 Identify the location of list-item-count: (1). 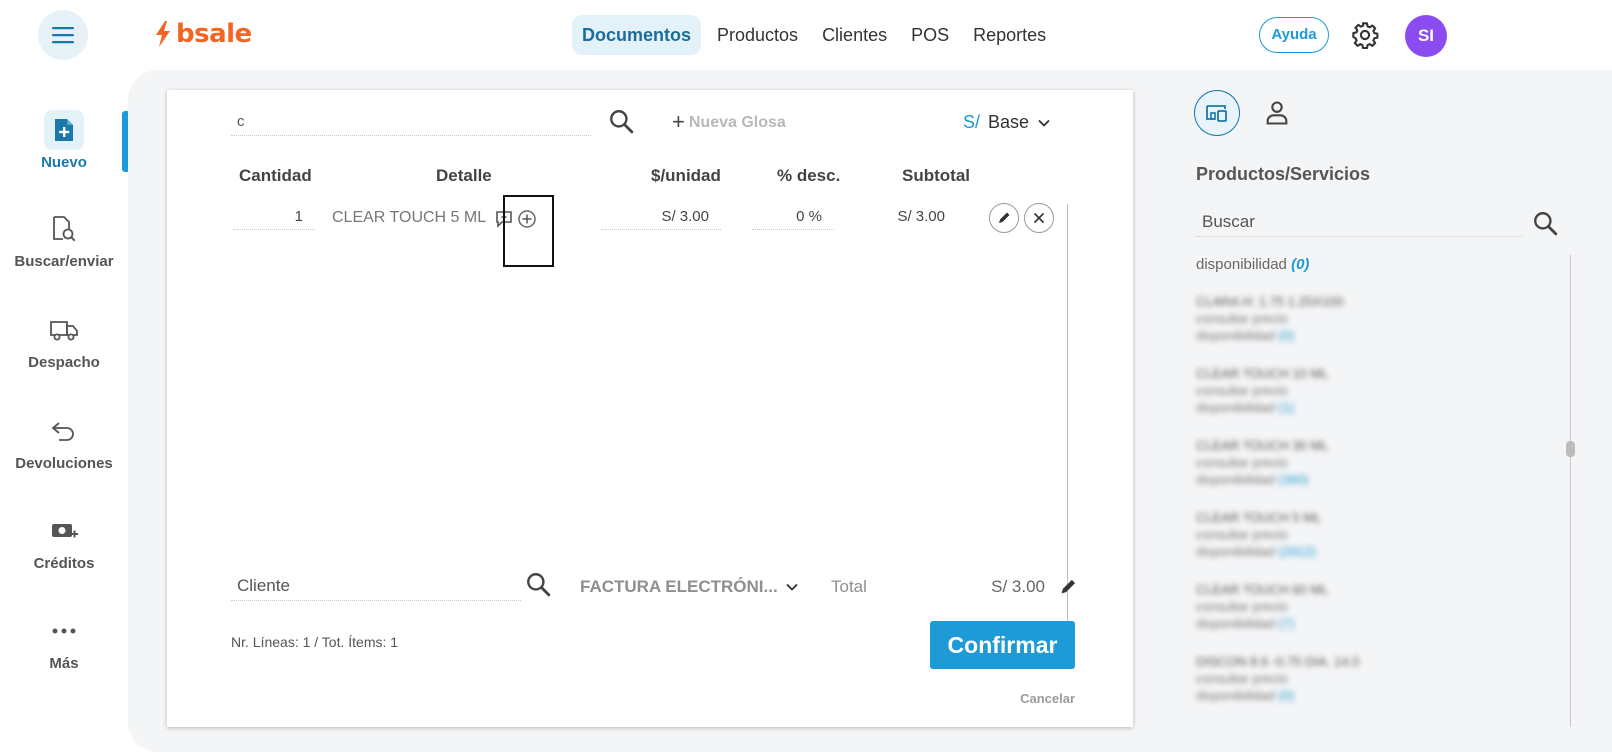
(1286, 407).